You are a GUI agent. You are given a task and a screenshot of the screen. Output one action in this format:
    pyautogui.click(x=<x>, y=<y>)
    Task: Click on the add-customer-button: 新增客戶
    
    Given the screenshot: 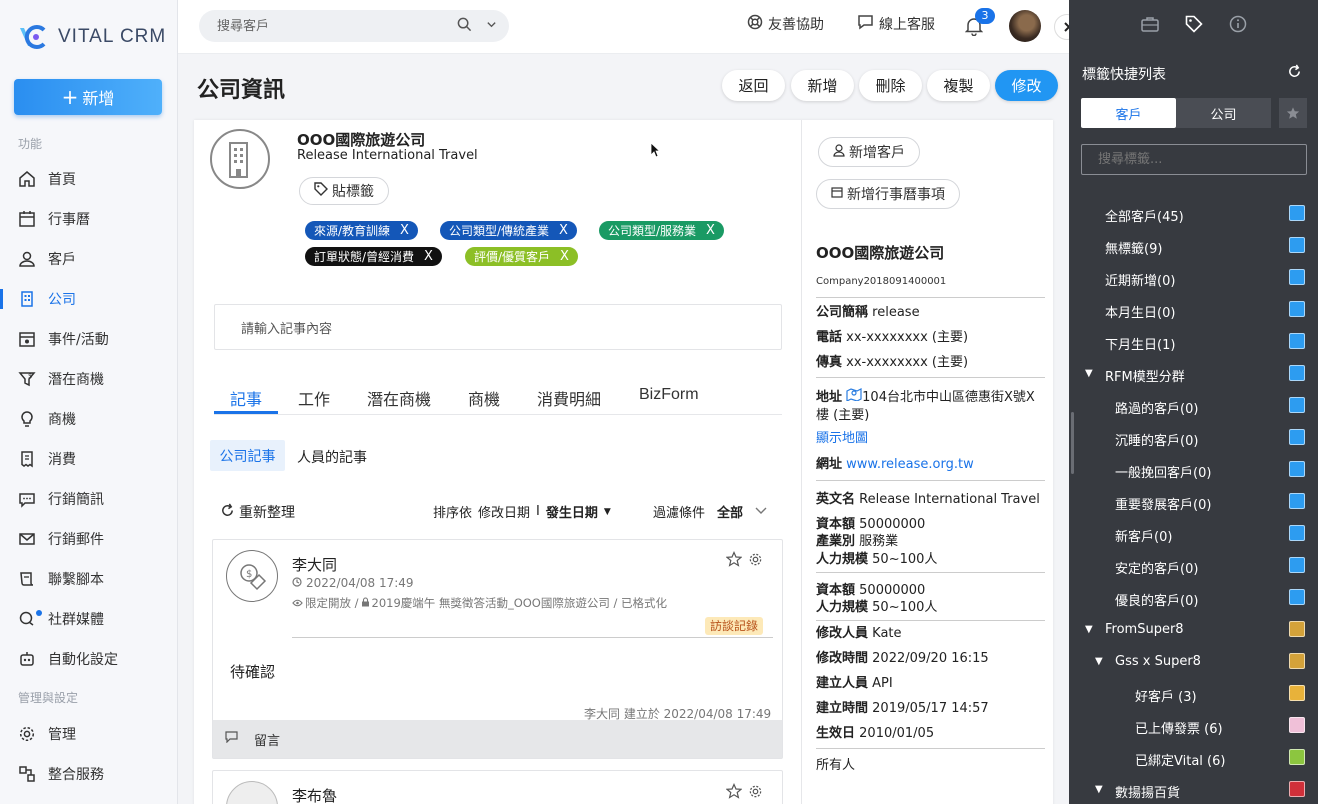 What is the action you would take?
    pyautogui.click(x=869, y=152)
    